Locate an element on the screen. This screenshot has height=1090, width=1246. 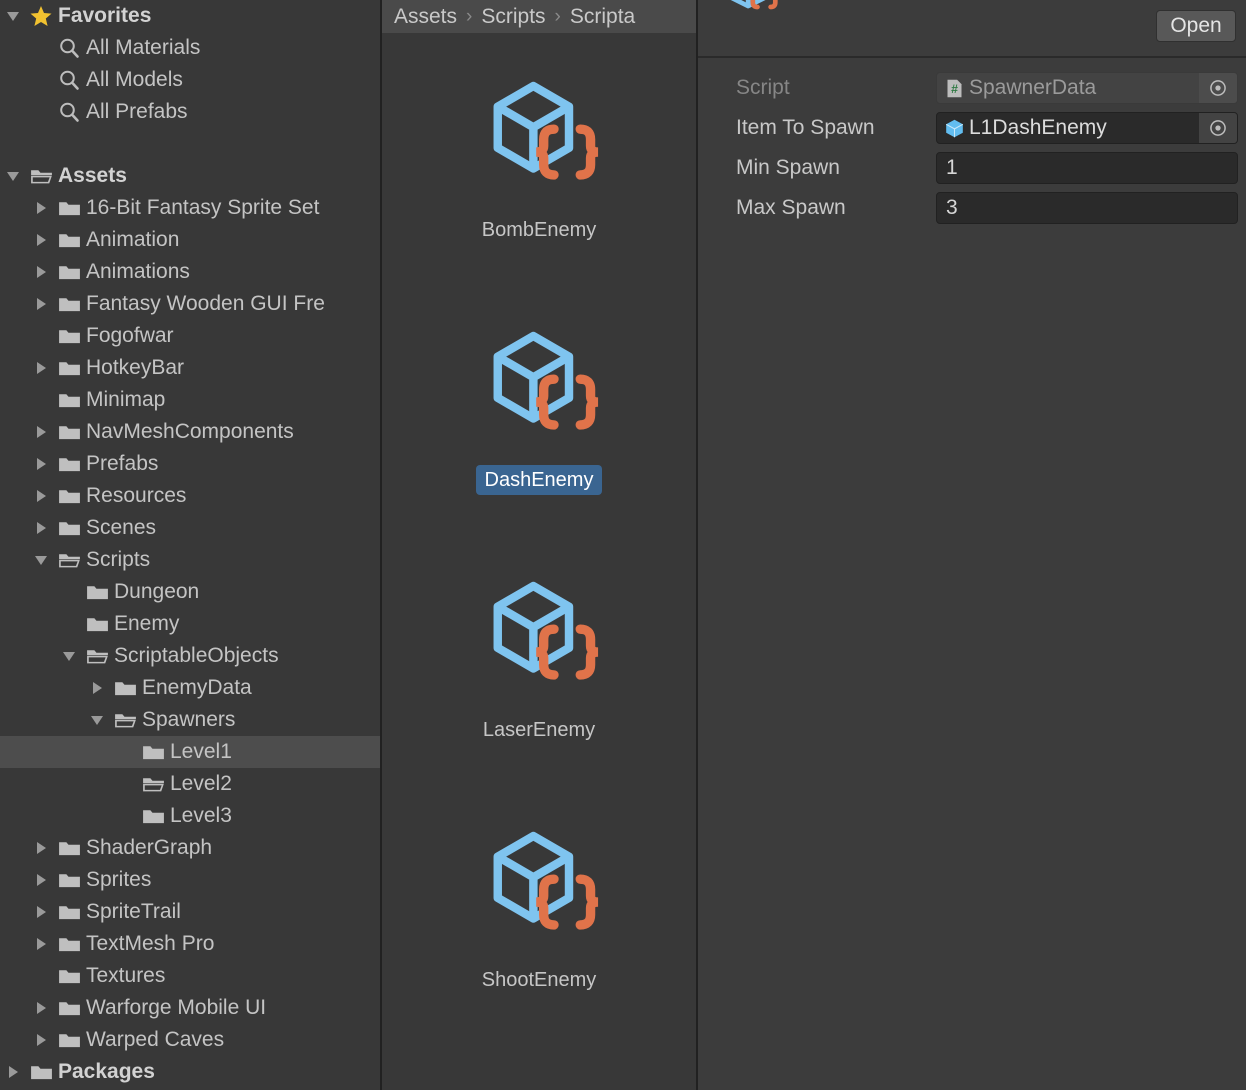
asset-grid-item: BombEnemy is located at coordinates (539, 158).